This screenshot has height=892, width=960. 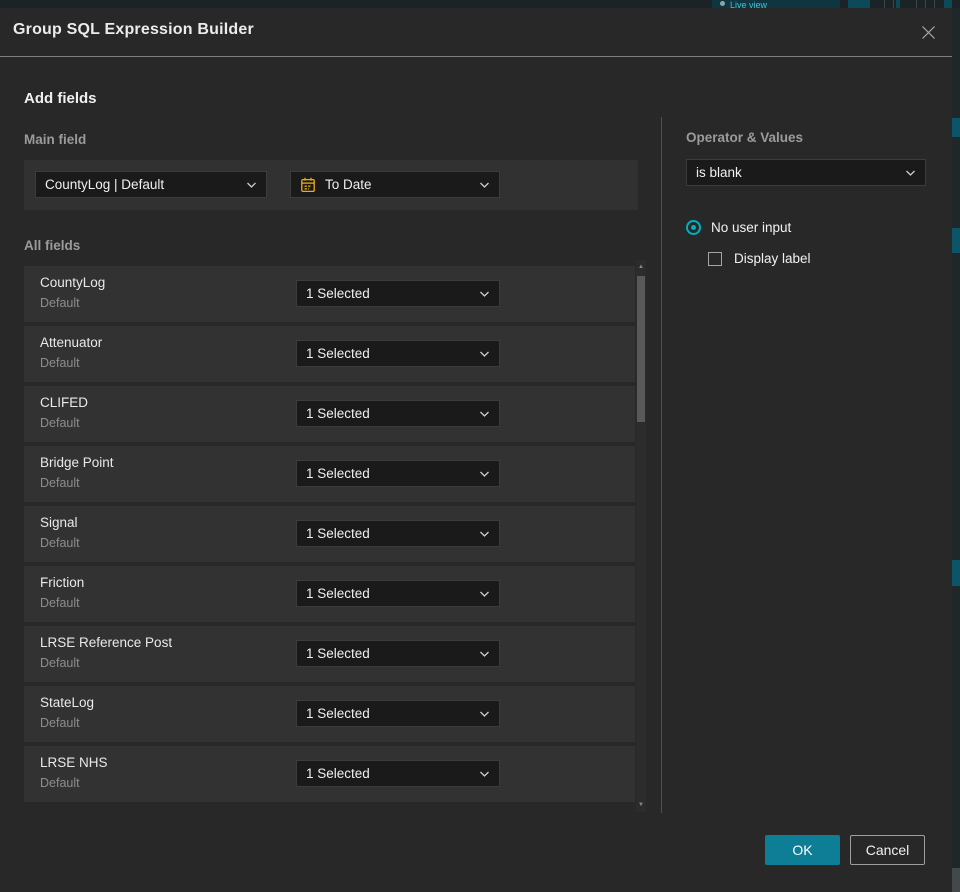 I want to click on calendar-icon, so click(x=308, y=185).